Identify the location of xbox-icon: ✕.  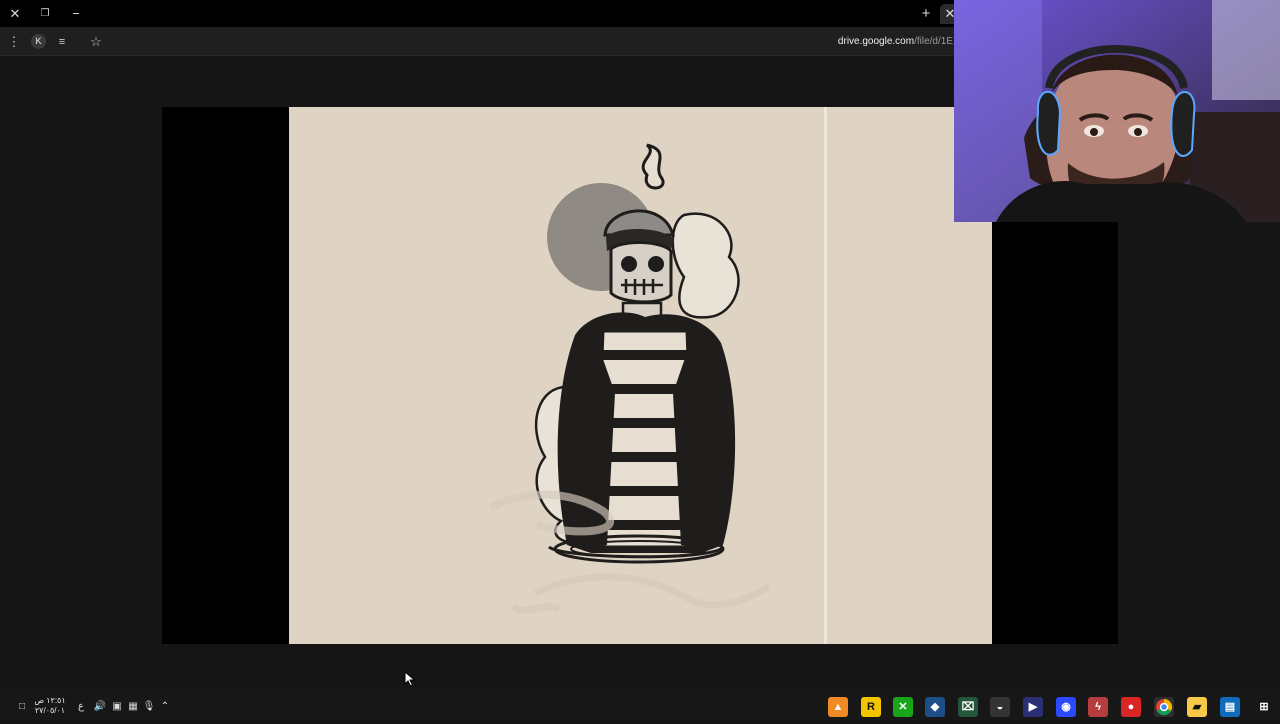
(903, 707).